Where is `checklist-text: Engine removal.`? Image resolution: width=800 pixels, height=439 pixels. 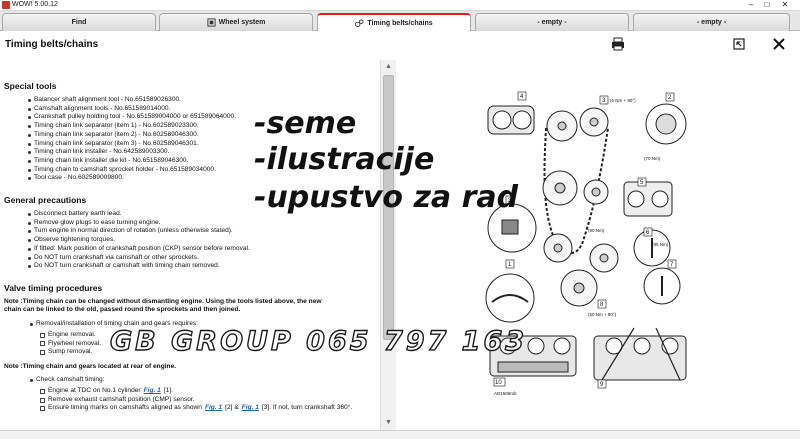
checklist-text: Engine removal. is located at coordinates (72, 335).